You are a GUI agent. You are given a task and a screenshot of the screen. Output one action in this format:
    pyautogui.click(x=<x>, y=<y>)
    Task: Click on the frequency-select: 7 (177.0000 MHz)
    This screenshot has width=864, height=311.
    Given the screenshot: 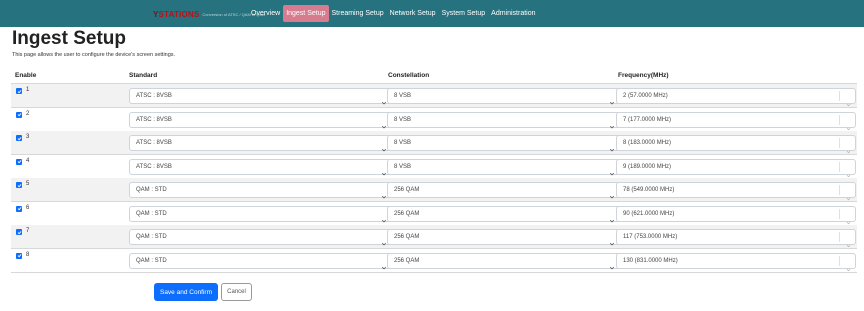 What is the action you would take?
    pyautogui.click(x=736, y=120)
    